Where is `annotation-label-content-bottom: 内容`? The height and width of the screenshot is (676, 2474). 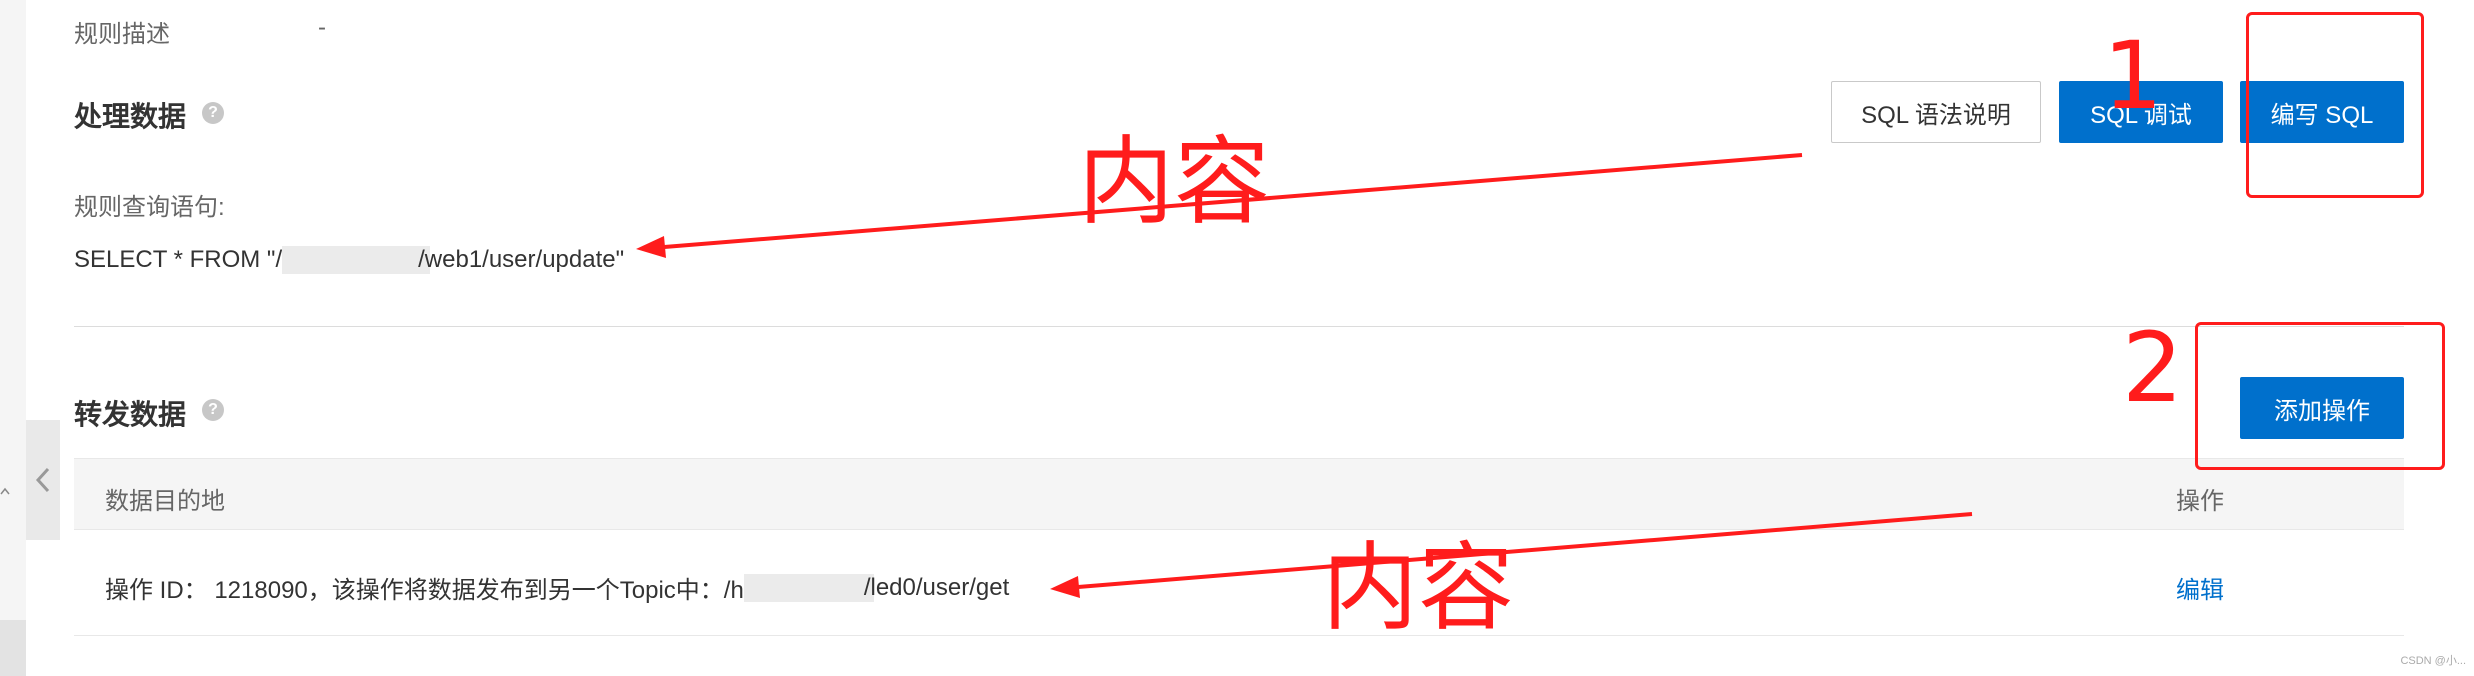 annotation-label-content-bottom: 内容 is located at coordinates (1418, 588).